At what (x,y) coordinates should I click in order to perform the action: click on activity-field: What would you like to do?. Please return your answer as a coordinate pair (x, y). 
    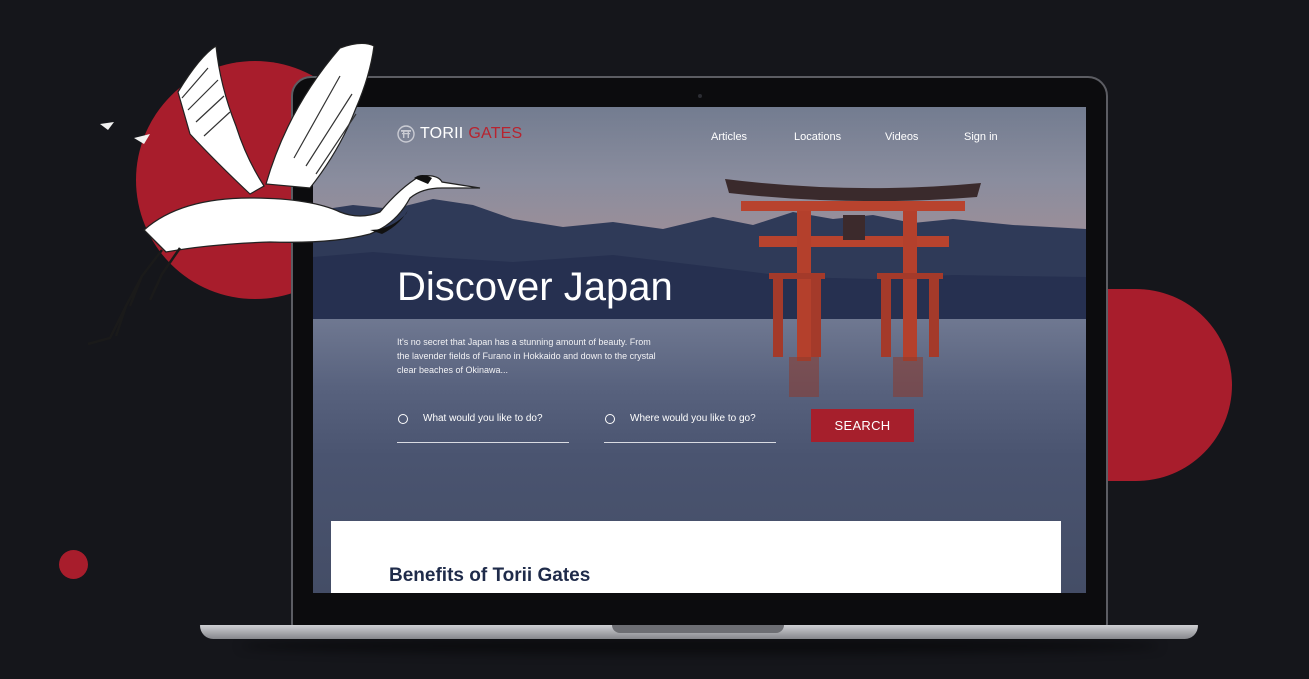
    Looking at the image, I should click on (483, 424).